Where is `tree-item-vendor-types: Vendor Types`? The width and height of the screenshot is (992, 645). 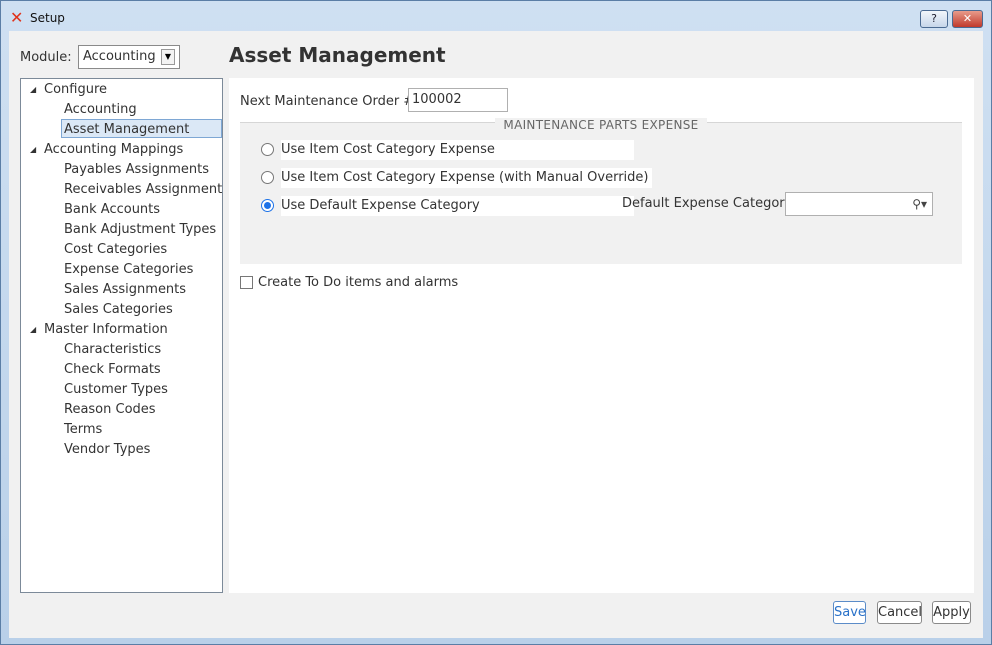
tree-item-vendor-types: Vendor Types is located at coordinates (107, 449).